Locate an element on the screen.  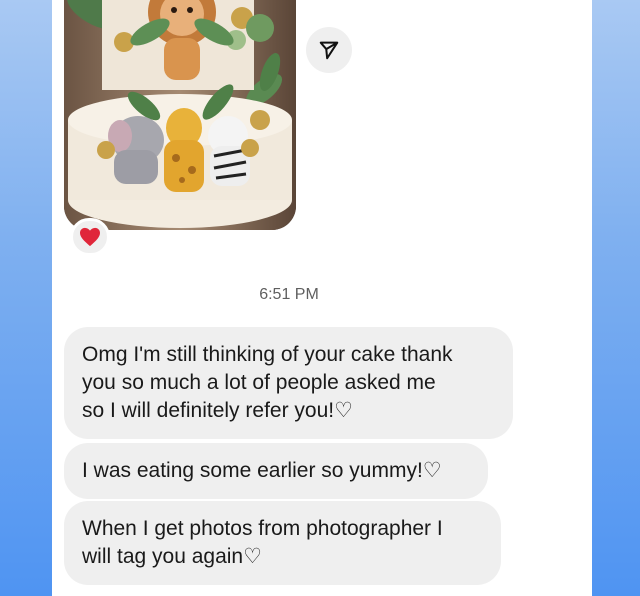
cake-photo-message is located at coordinates (180, 115).